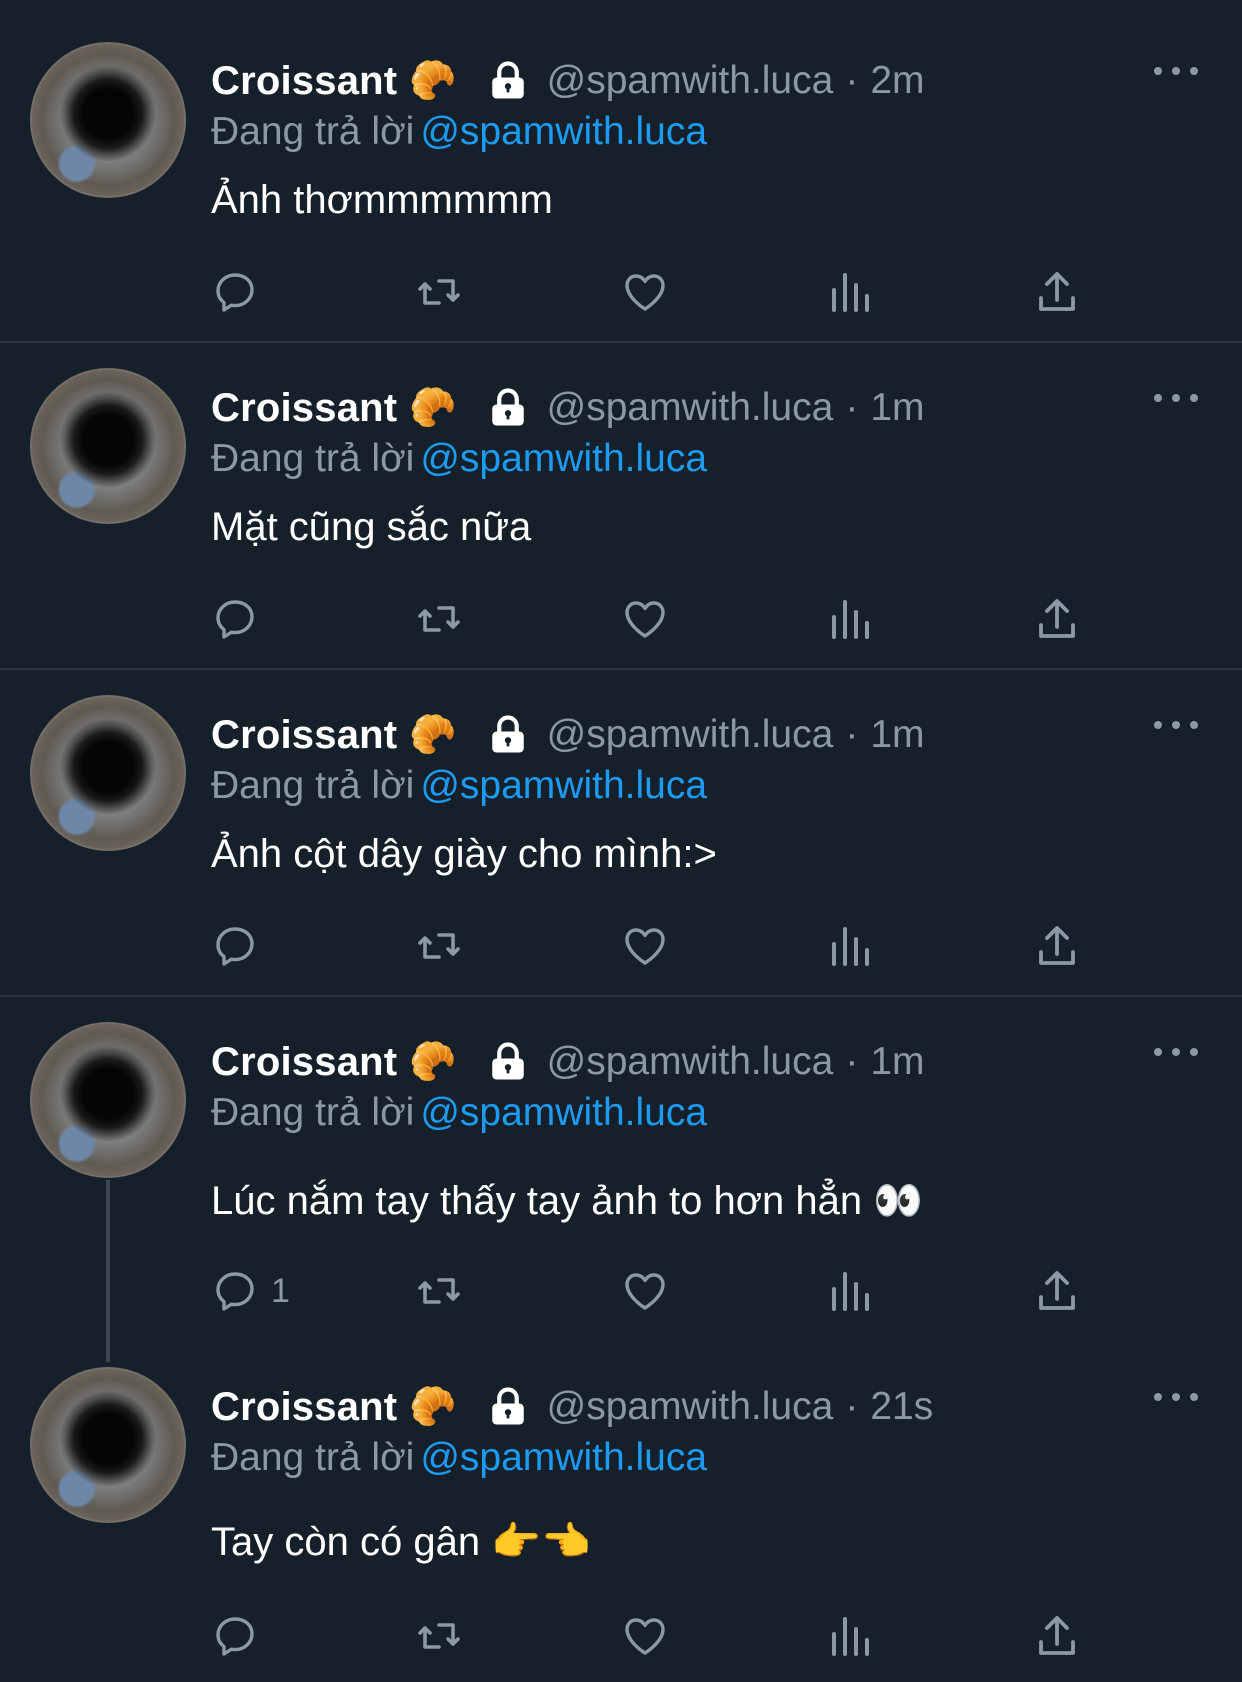  What do you see at coordinates (897, 81) in the screenshot?
I see `timestamp: 2m` at bounding box center [897, 81].